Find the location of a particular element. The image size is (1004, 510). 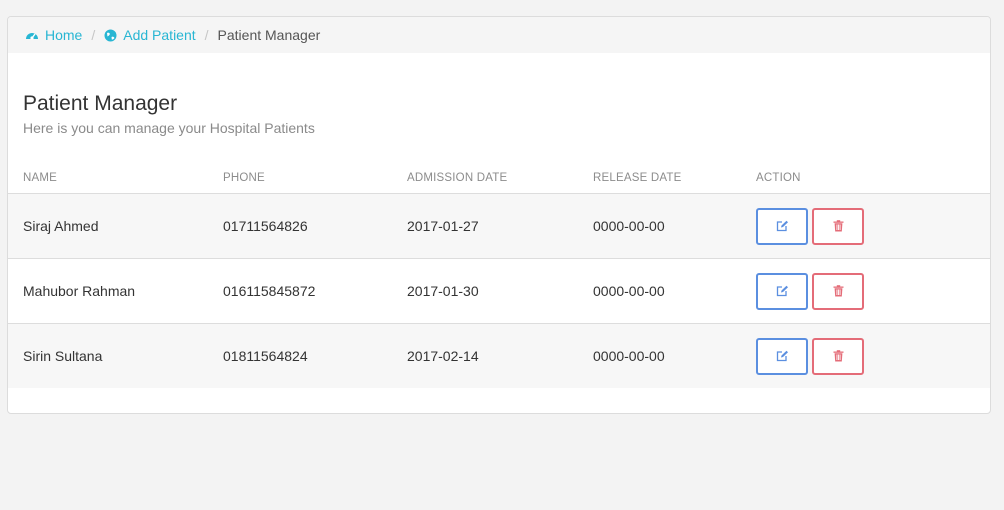

breadcrumb: Home / Add Patient / Patient Manager is located at coordinates (499, 35).